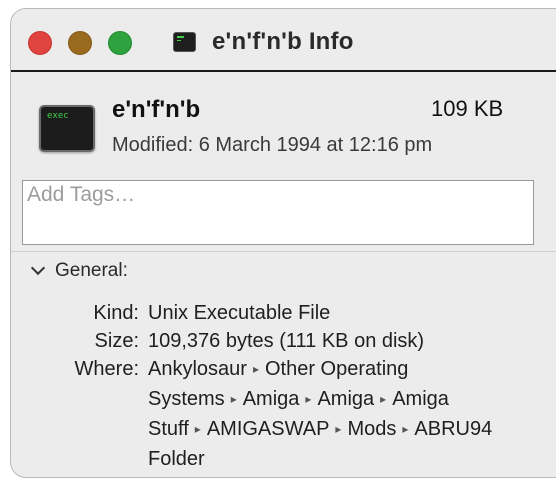 Image resolution: width=556 pixels, height=478 pixels. I want to click on kind-value: Unix Executable File, so click(239, 313).